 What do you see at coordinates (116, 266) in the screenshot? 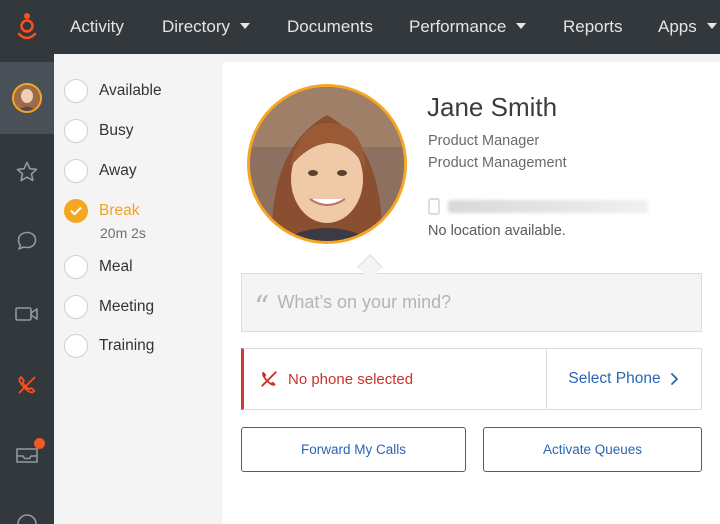
I see `status-label: Meal` at bounding box center [116, 266].